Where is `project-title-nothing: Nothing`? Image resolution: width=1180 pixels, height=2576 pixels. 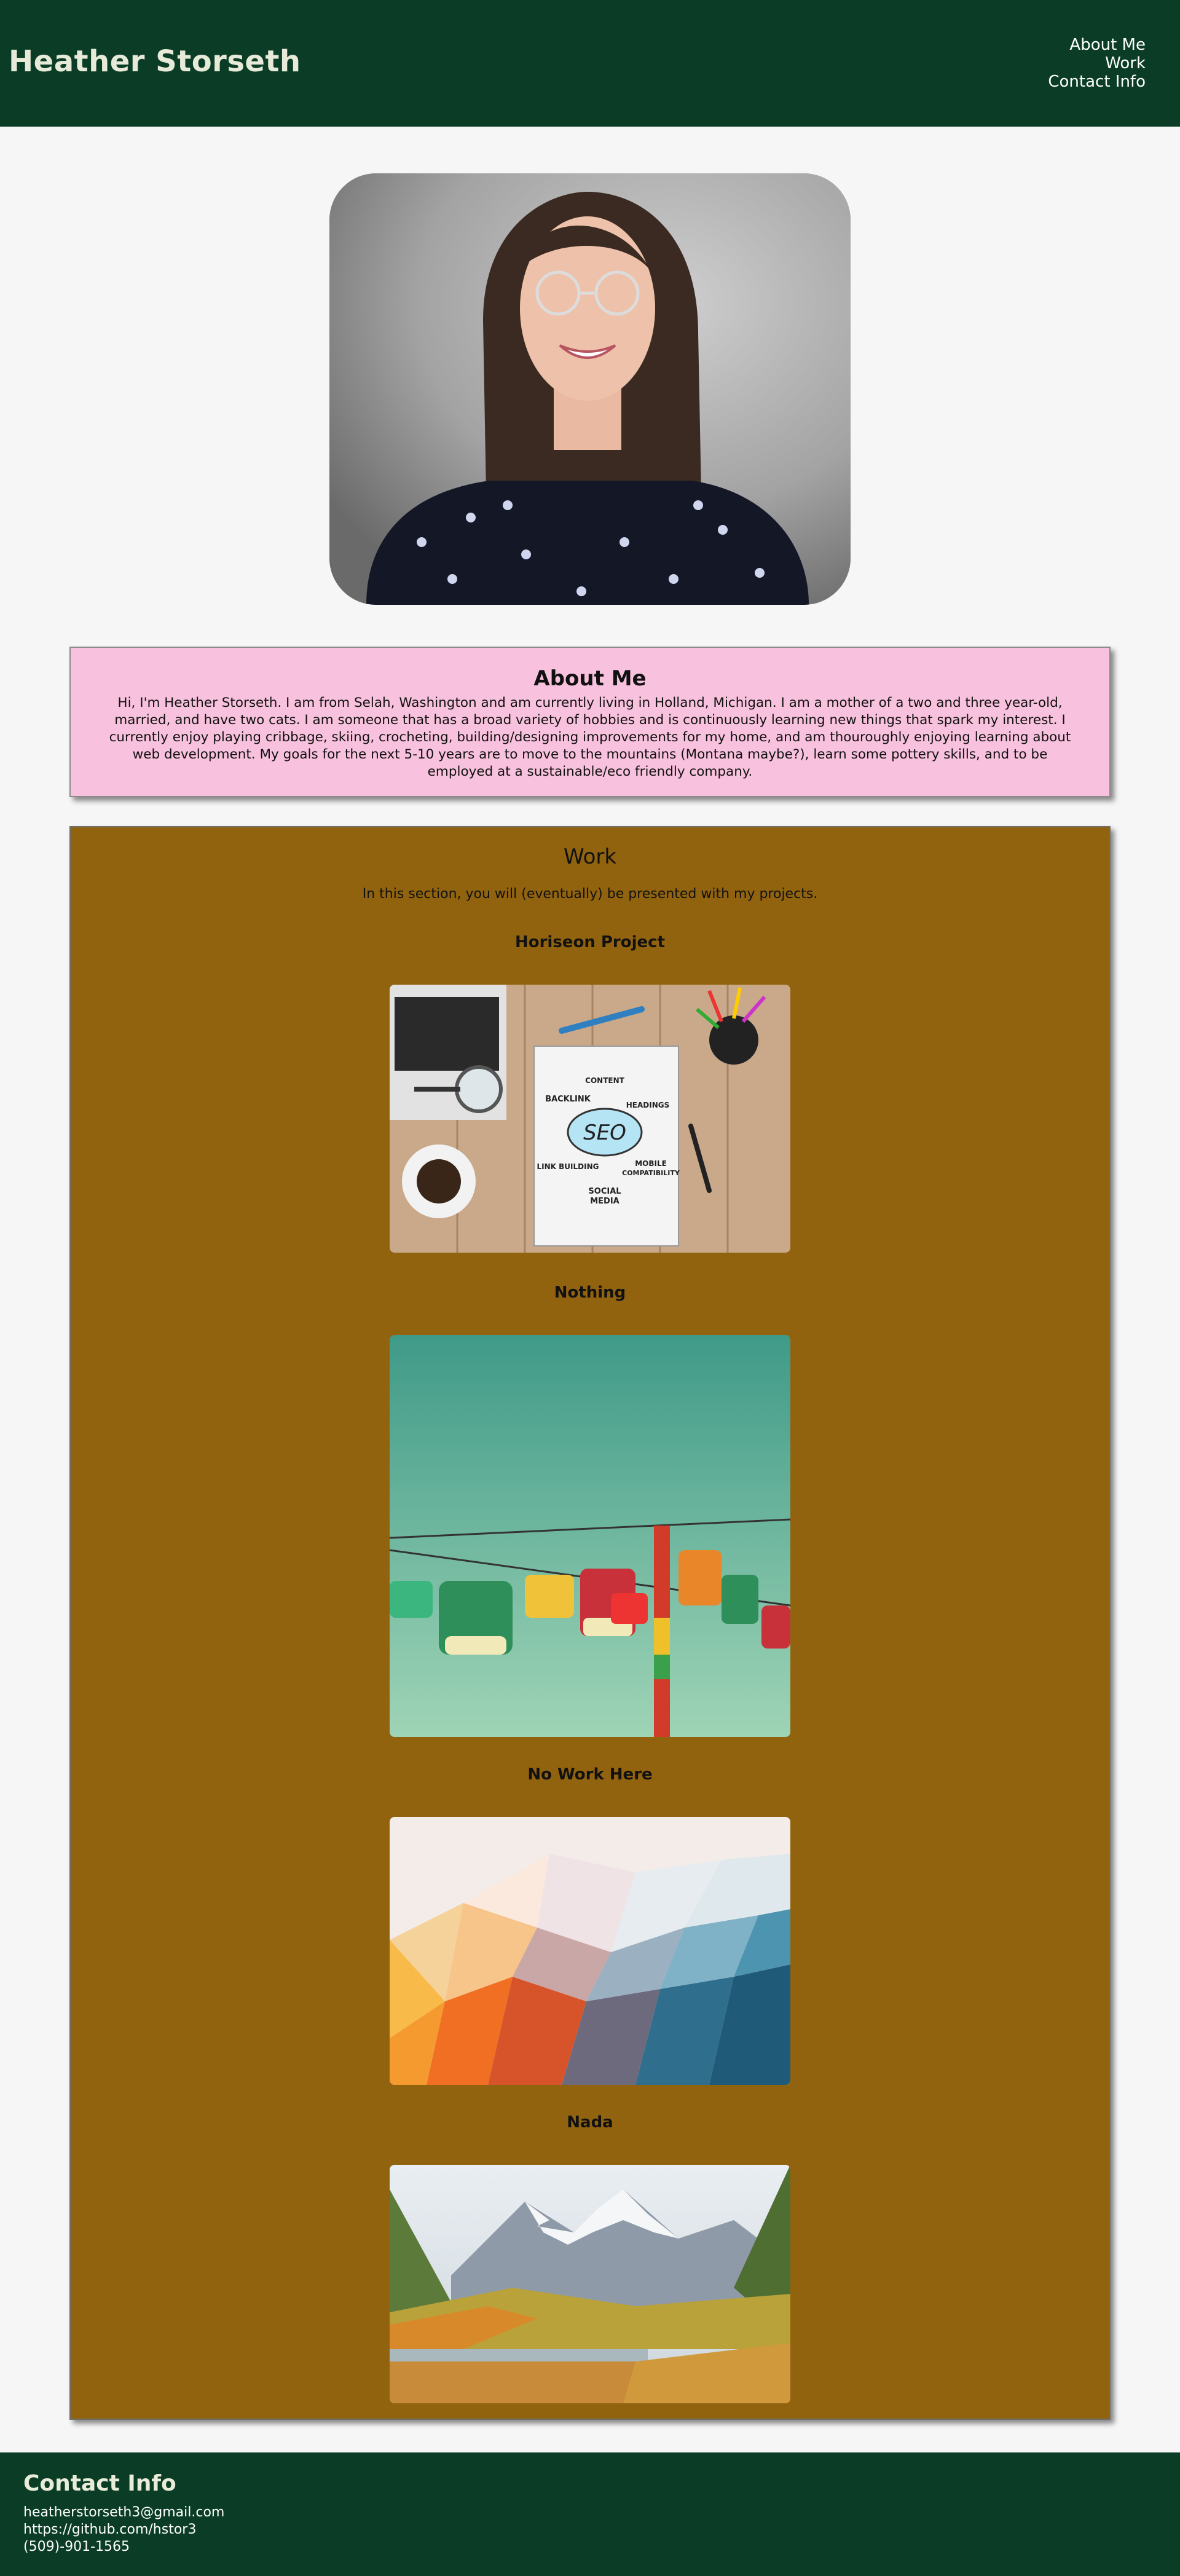 project-title-nothing: Nothing is located at coordinates (590, 1292).